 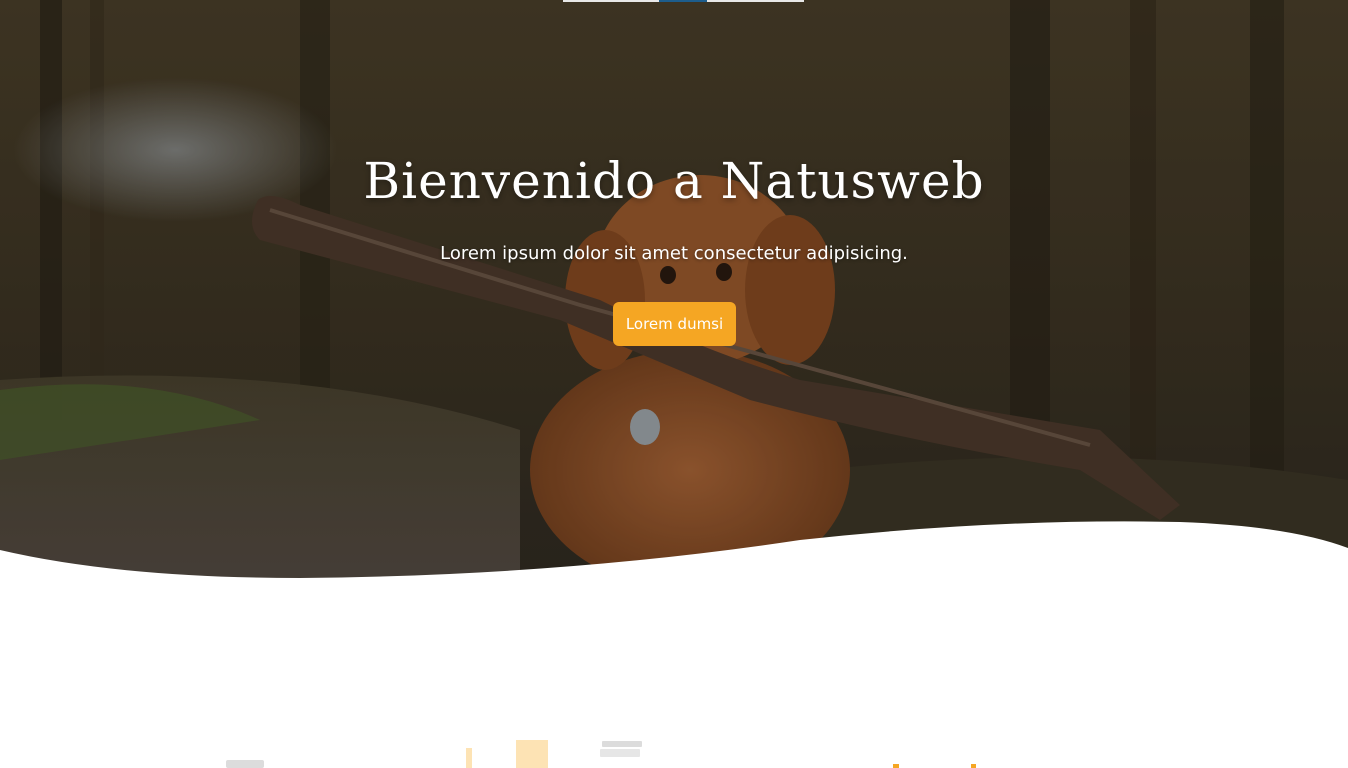 What do you see at coordinates (674, 324) in the screenshot?
I see `hero-cta-button: Lorem dumsi` at bounding box center [674, 324].